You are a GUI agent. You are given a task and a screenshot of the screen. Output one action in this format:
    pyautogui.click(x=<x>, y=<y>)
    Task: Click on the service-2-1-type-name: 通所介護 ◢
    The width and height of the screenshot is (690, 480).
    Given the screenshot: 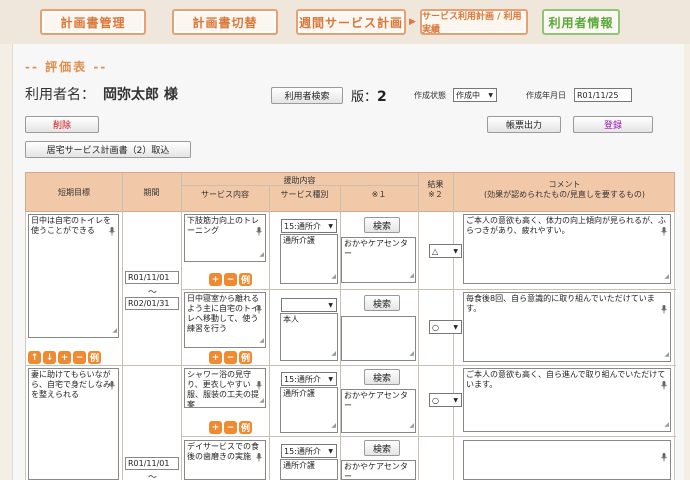 What is the action you would take?
    pyautogui.click(x=309, y=410)
    